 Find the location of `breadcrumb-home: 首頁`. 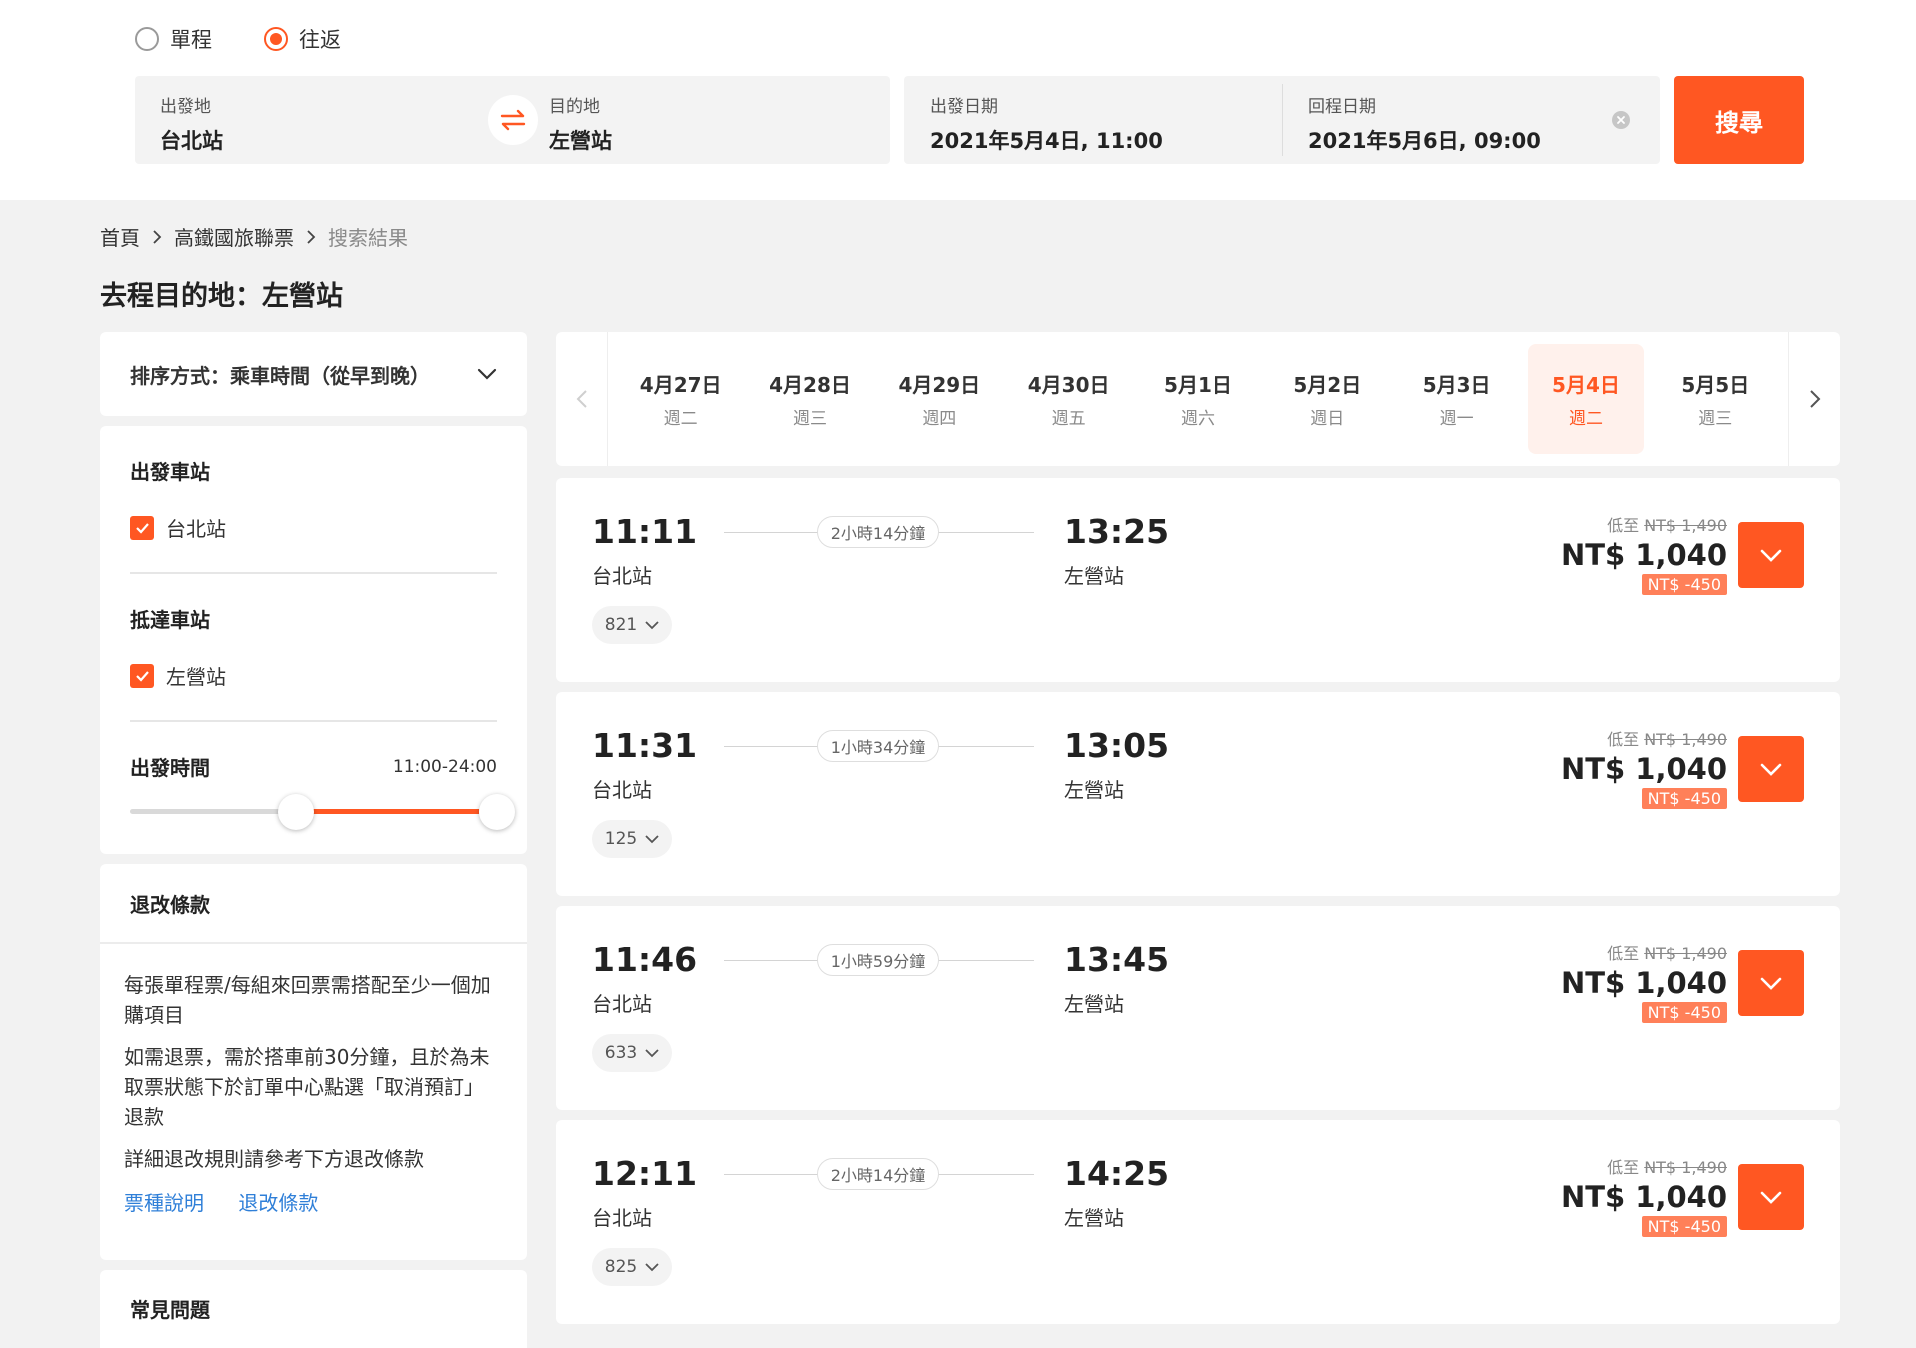

breadcrumb-home: 首頁 is located at coordinates (120, 236).